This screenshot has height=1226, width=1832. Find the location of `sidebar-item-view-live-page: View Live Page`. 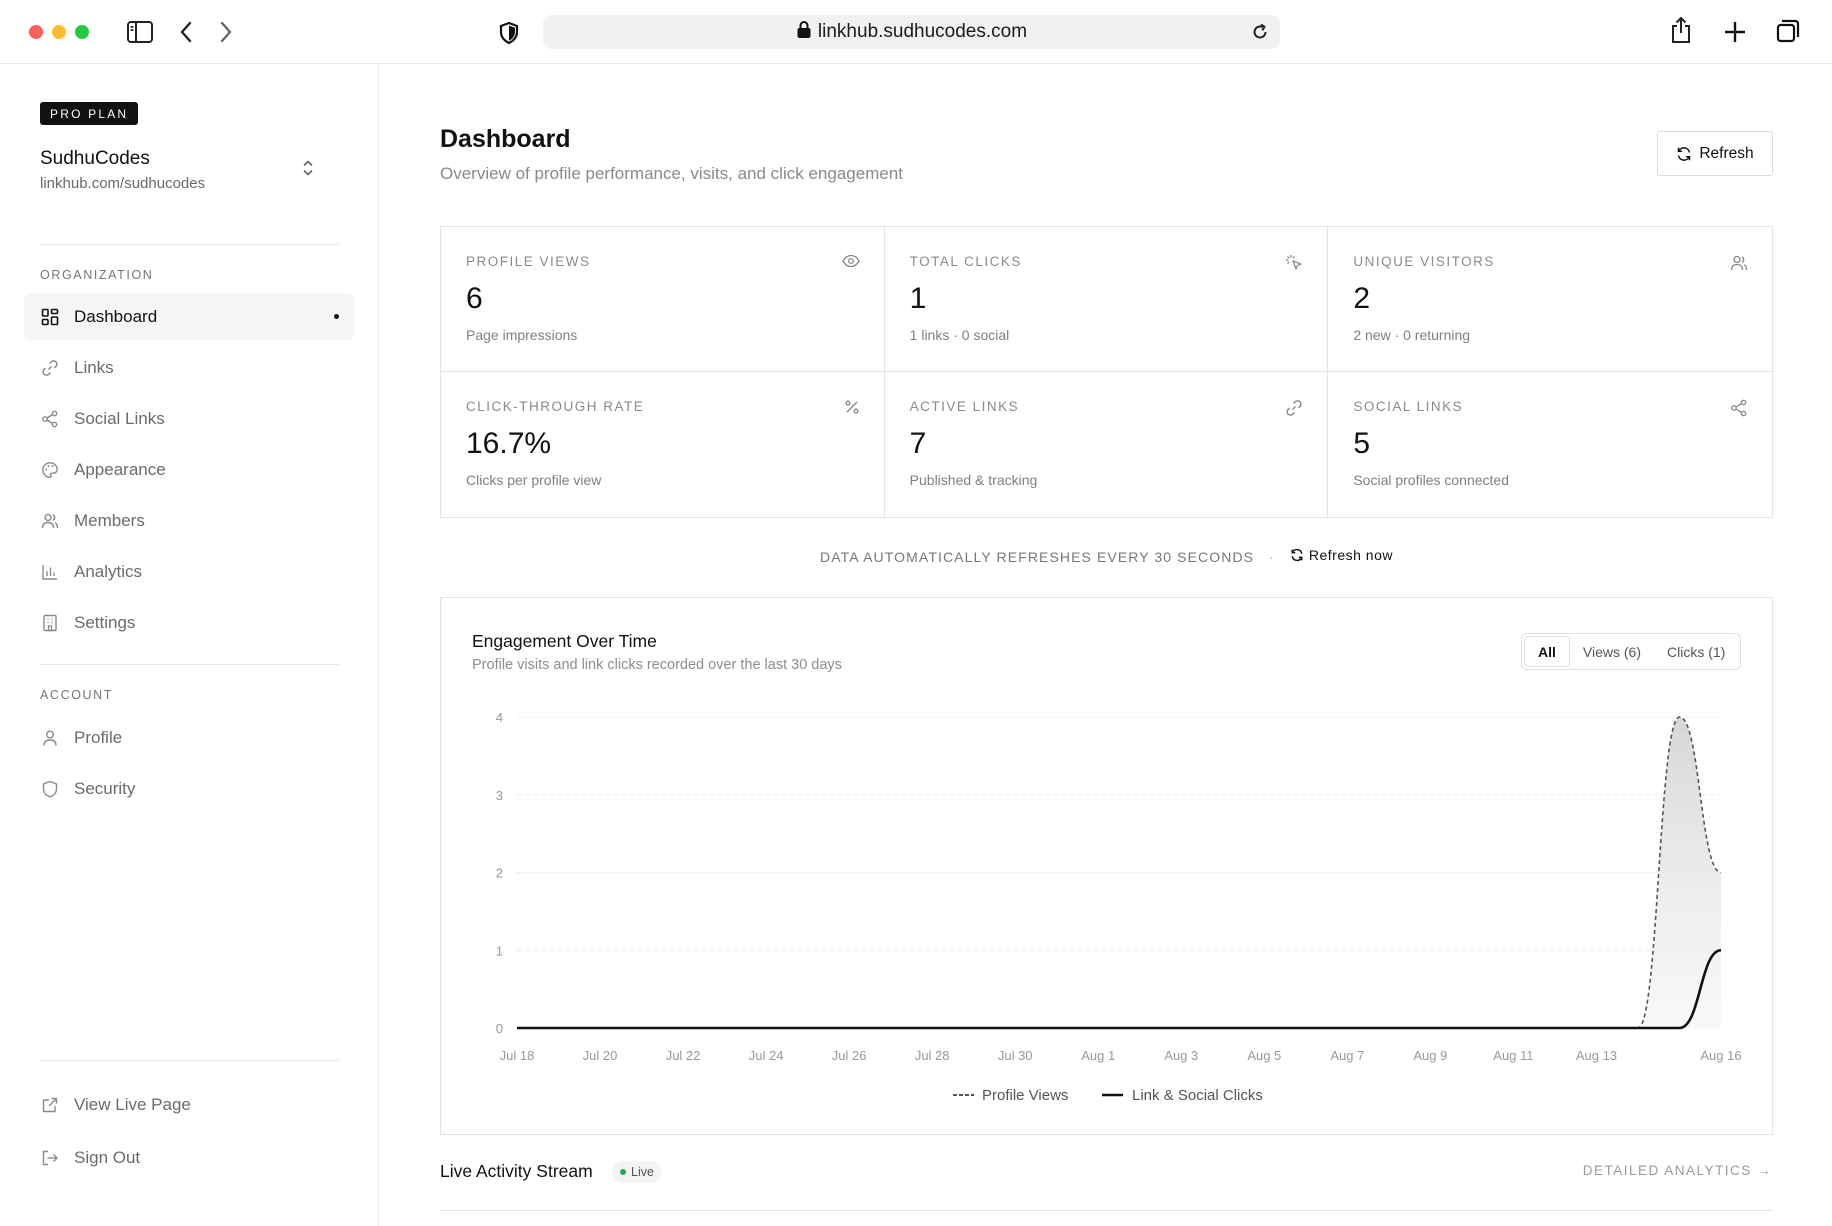

sidebar-item-view-live-page: View Live Page is located at coordinates (189, 1104).